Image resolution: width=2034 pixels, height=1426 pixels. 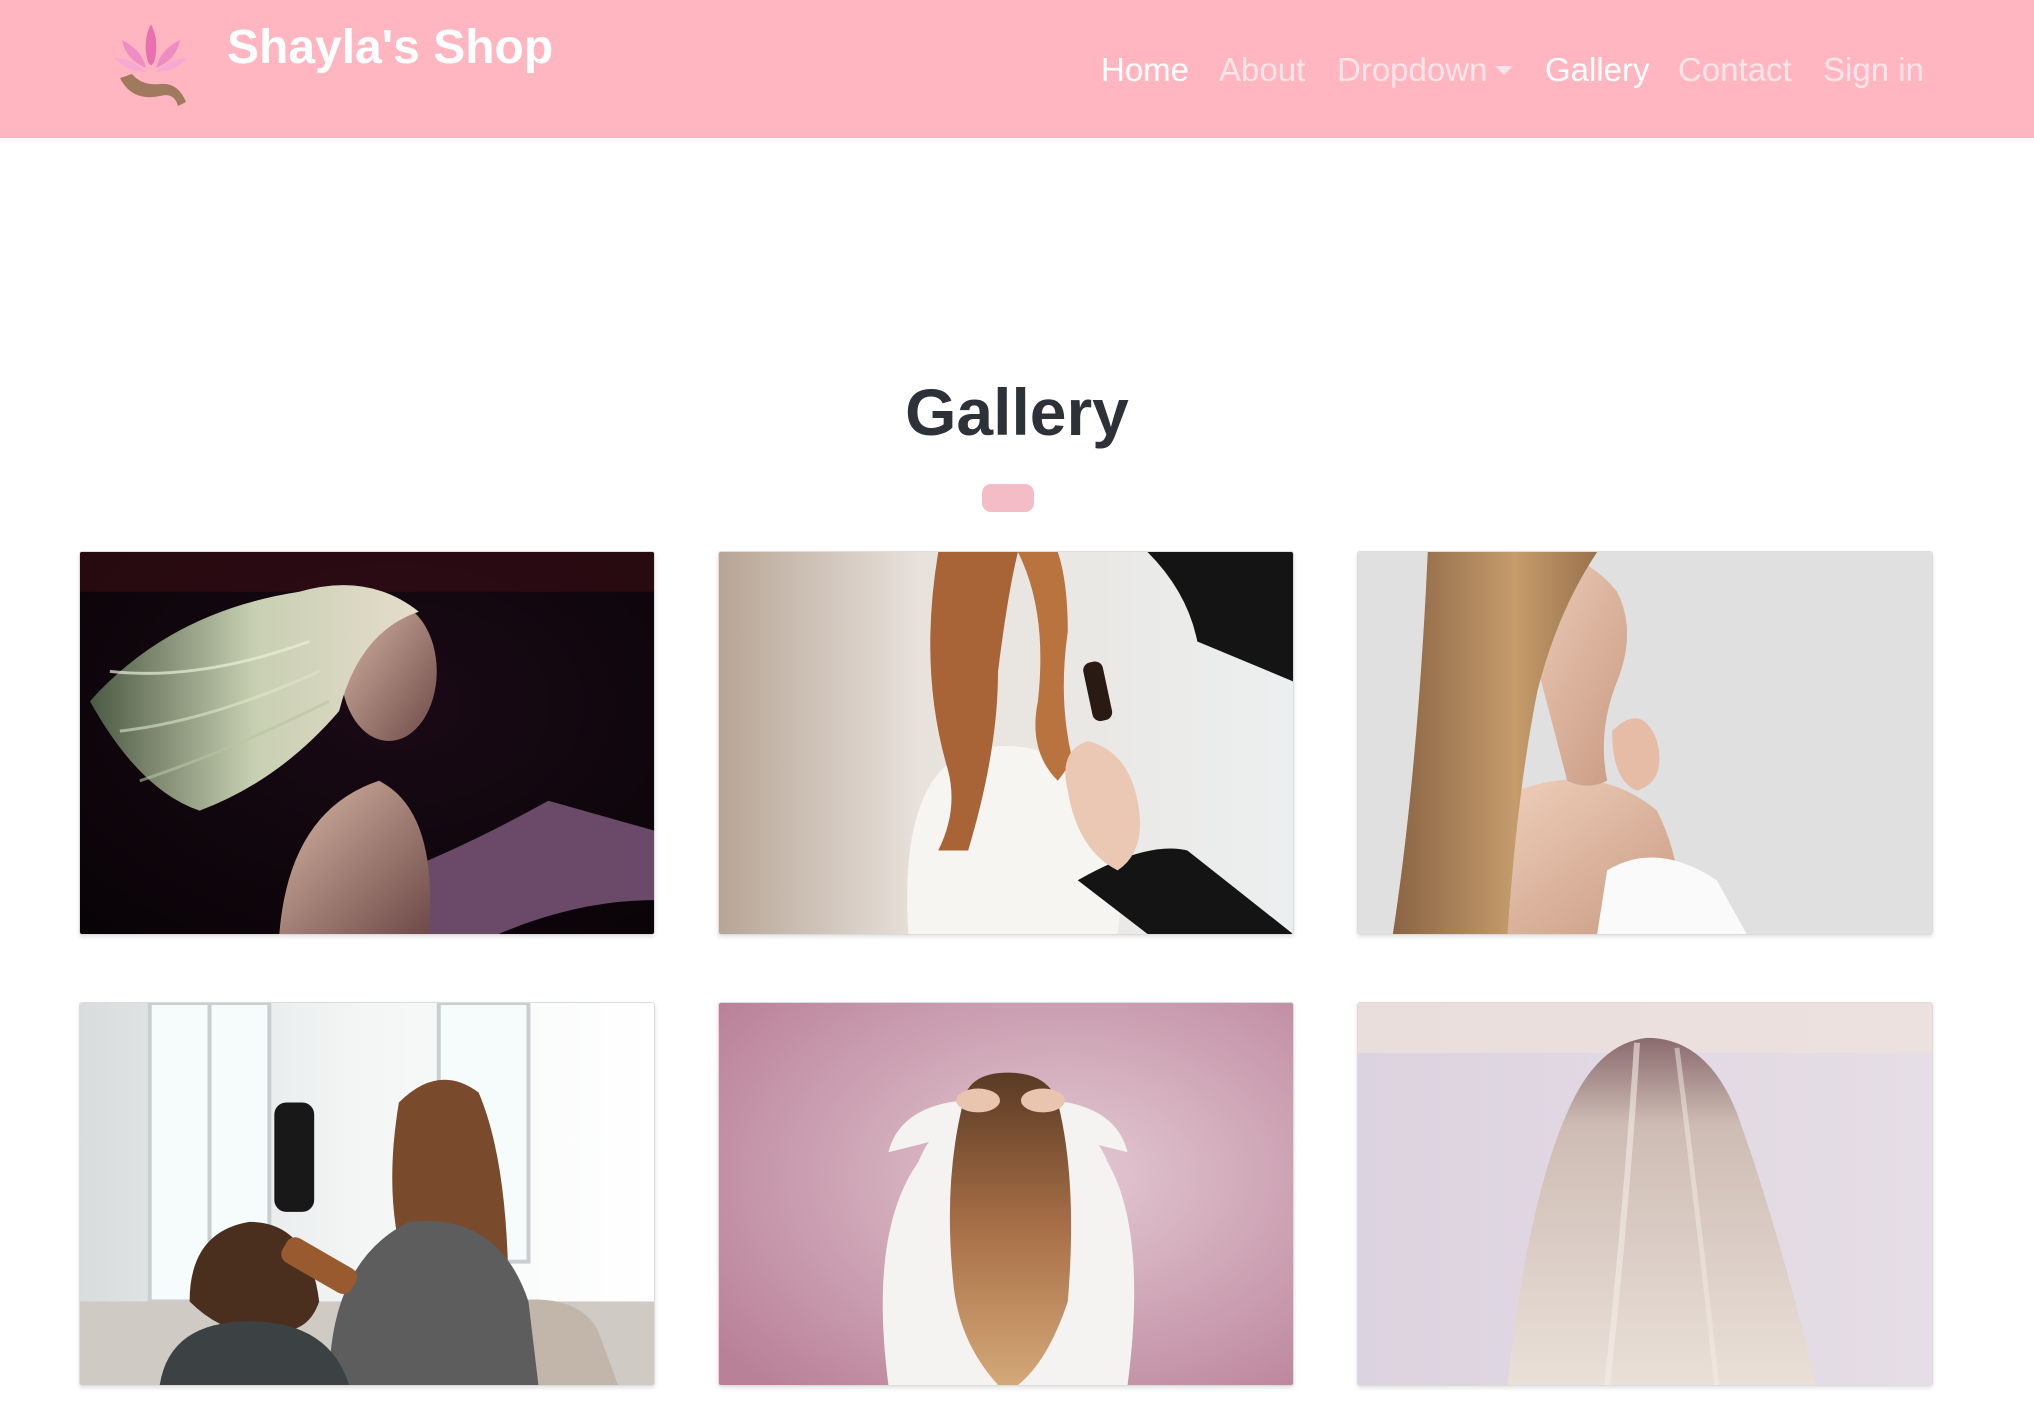 What do you see at coordinates (1017, 412) in the screenshot?
I see `page-title: Gallery` at bounding box center [1017, 412].